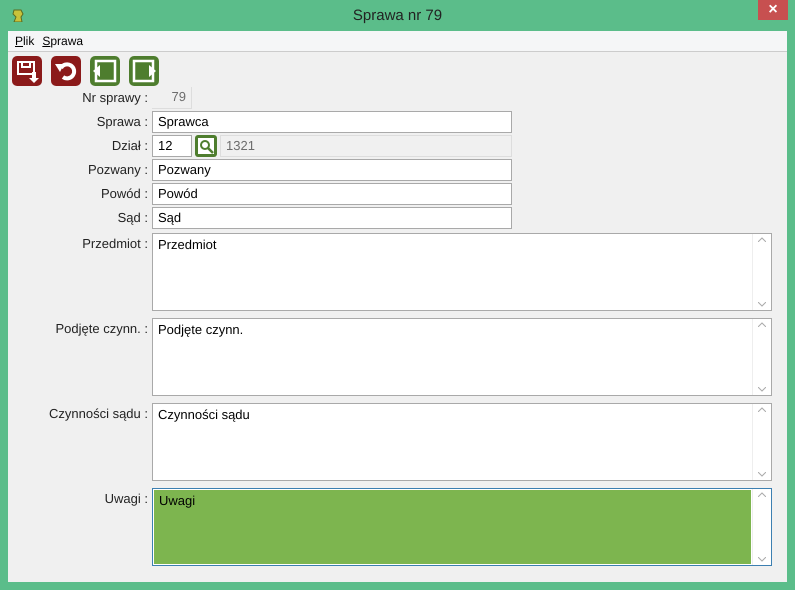 Image resolution: width=795 pixels, height=590 pixels. What do you see at coordinates (114, 98) in the screenshot?
I see `field-label: Nr sprawy :` at bounding box center [114, 98].